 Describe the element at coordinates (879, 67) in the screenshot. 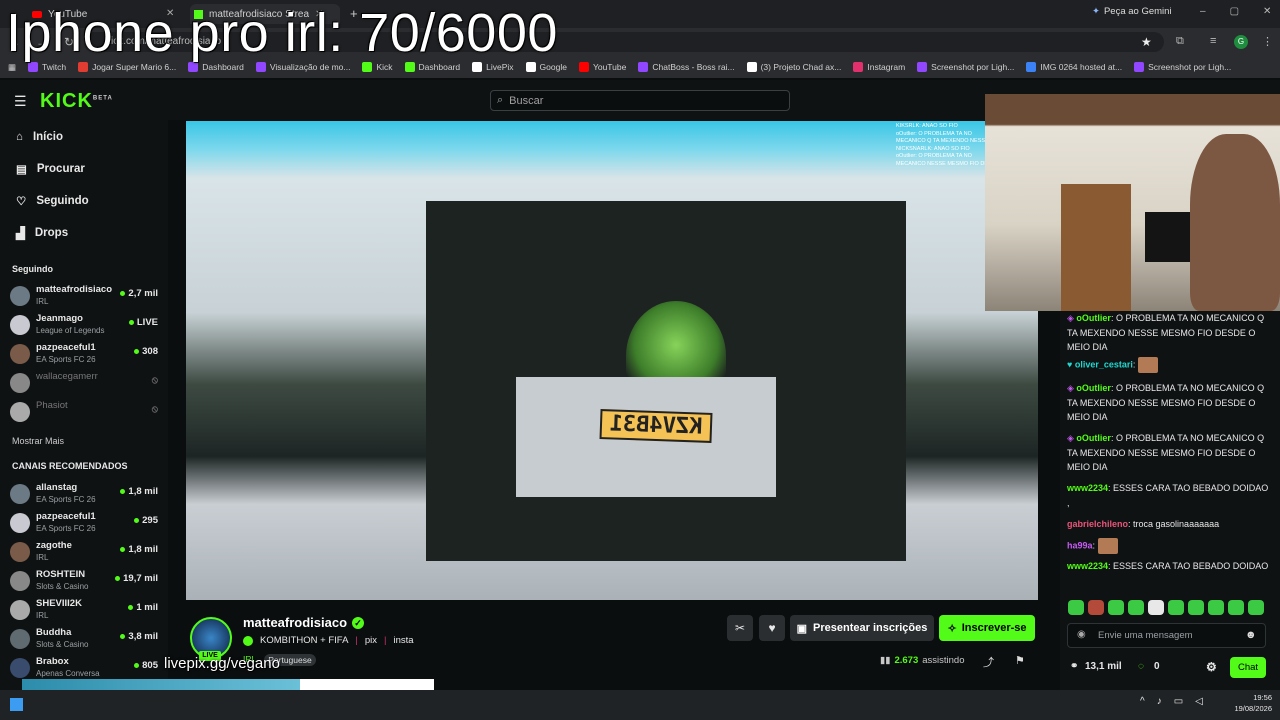

I see `bookmark-item: Instagram` at that location.